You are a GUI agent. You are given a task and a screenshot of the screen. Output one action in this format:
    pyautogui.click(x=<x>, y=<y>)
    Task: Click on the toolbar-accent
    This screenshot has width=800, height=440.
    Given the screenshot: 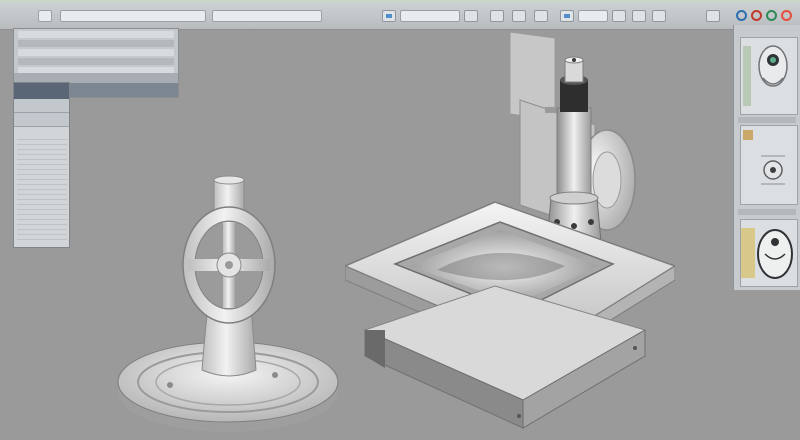 What is the action you would take?
    pyautogui.click(x=400, y=1)
    